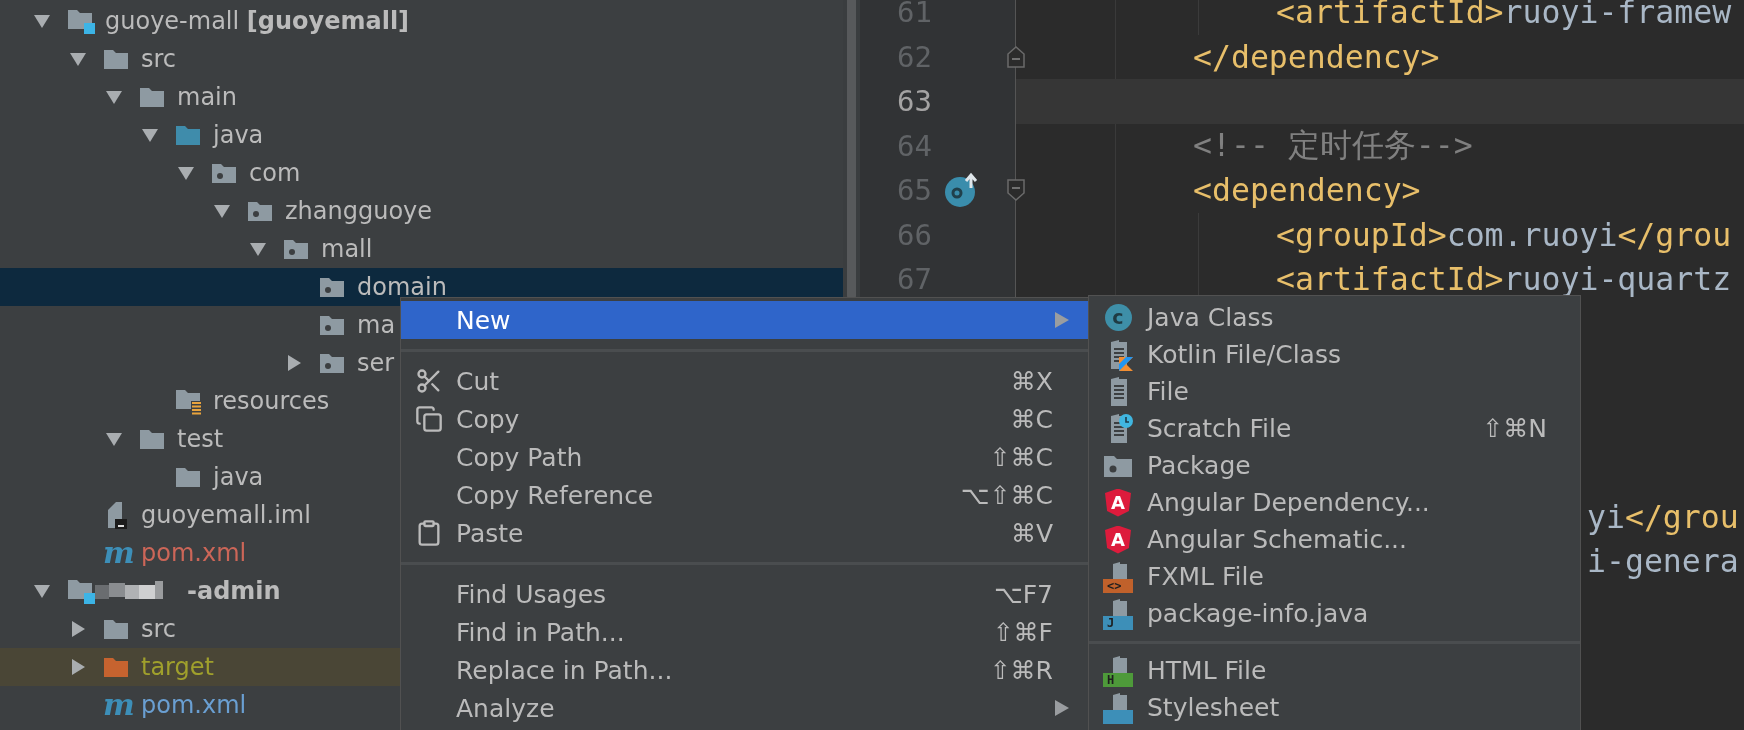 The width and height of the screenshot is (1744, 730). What do you see at coordinates (376, 325) in the screenshot?
I see `tree-item-label: ma` at bounding box center [376, 325].